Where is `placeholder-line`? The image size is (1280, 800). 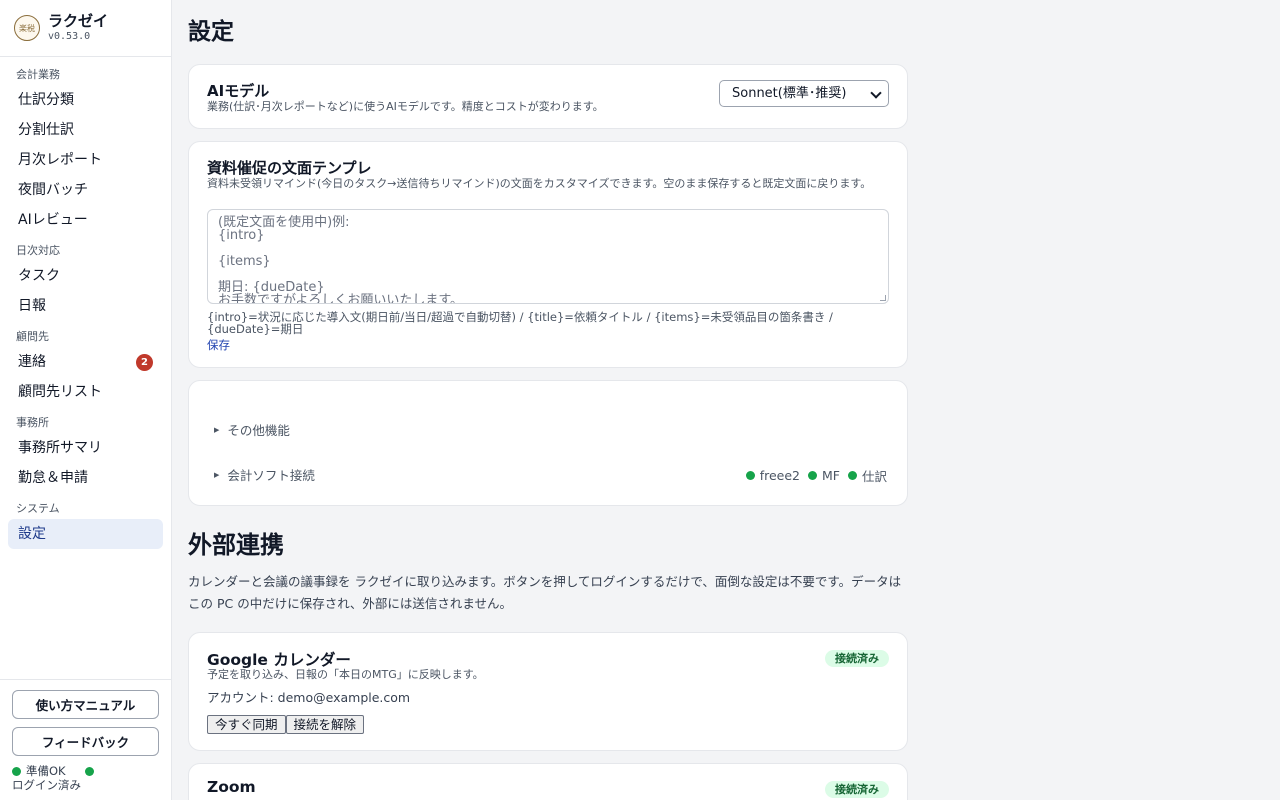 placeholder-line is located at coordinates (548, 248).